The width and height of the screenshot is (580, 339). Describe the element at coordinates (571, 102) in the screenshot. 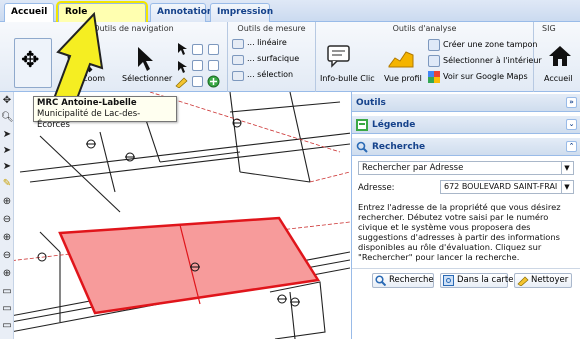

I see `expand-icon: »` at that location.